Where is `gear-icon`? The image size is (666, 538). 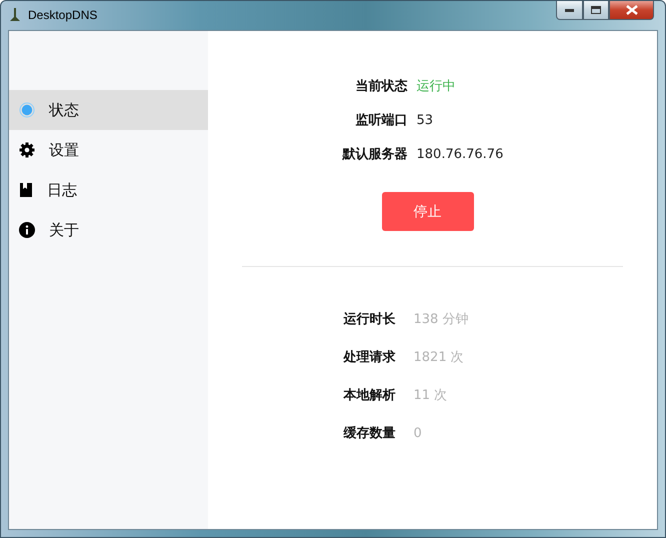 gear-icon is located at coordinates (27, 150).